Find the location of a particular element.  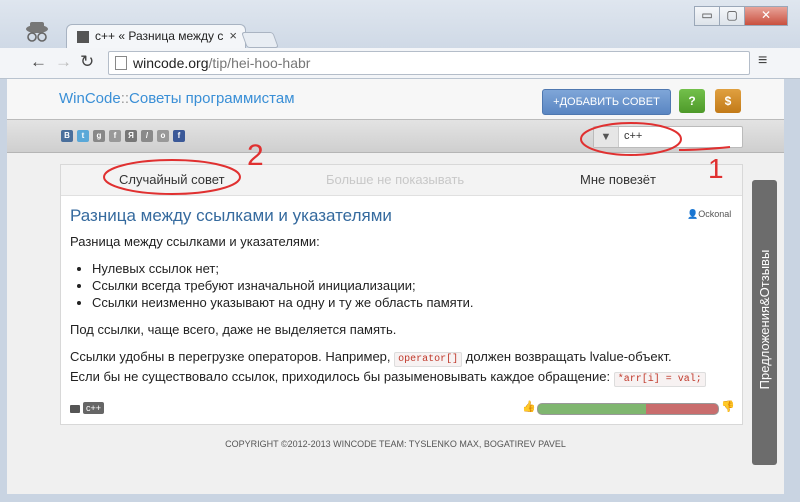

tip-footer: c++ 👍 👎 is located at coordinates (401, 409).